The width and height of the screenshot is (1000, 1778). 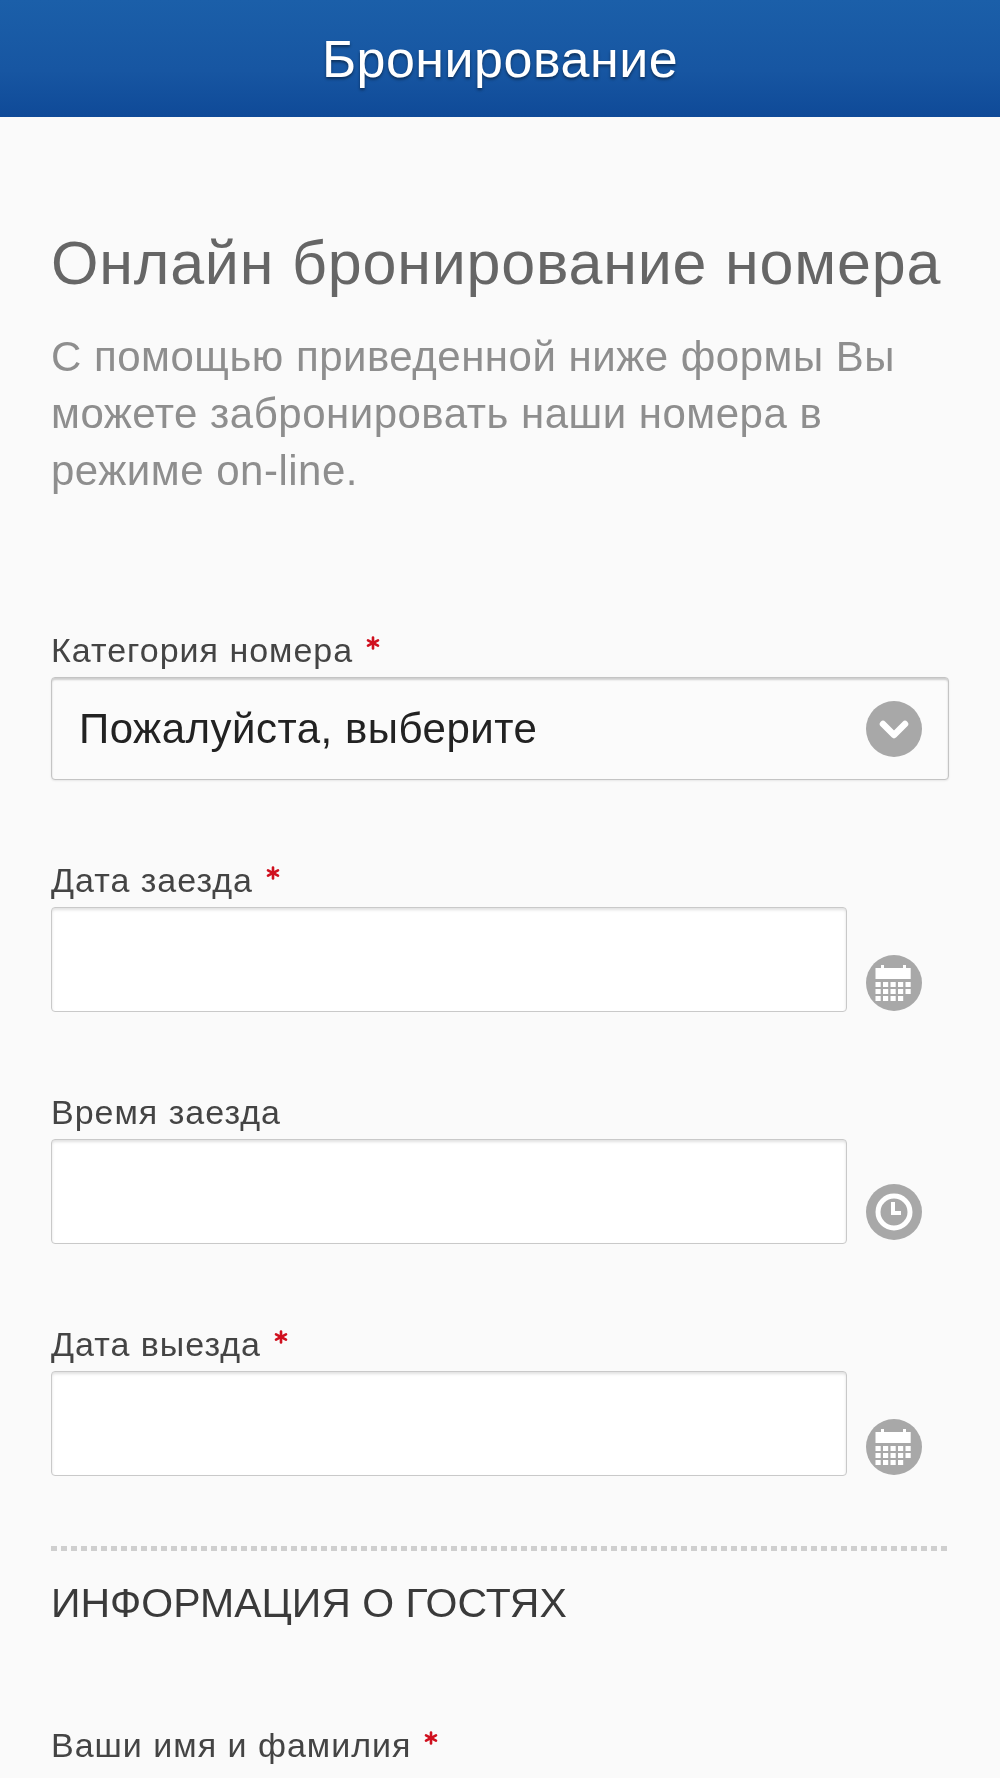 I want to click on field-label: Дата выезда, so click(x=156, y=1344).